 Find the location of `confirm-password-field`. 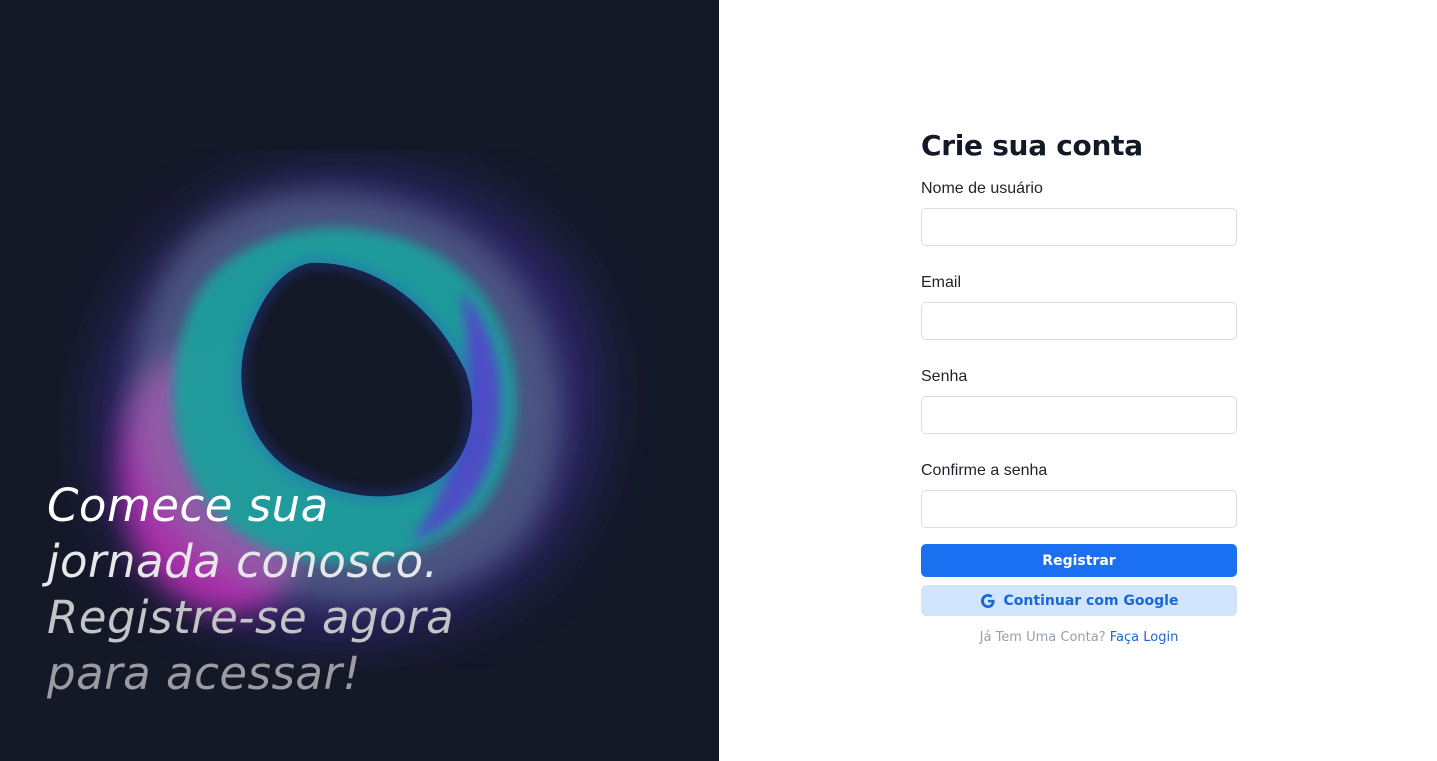

confirm-password-field is located at coordinates (1079, 509).